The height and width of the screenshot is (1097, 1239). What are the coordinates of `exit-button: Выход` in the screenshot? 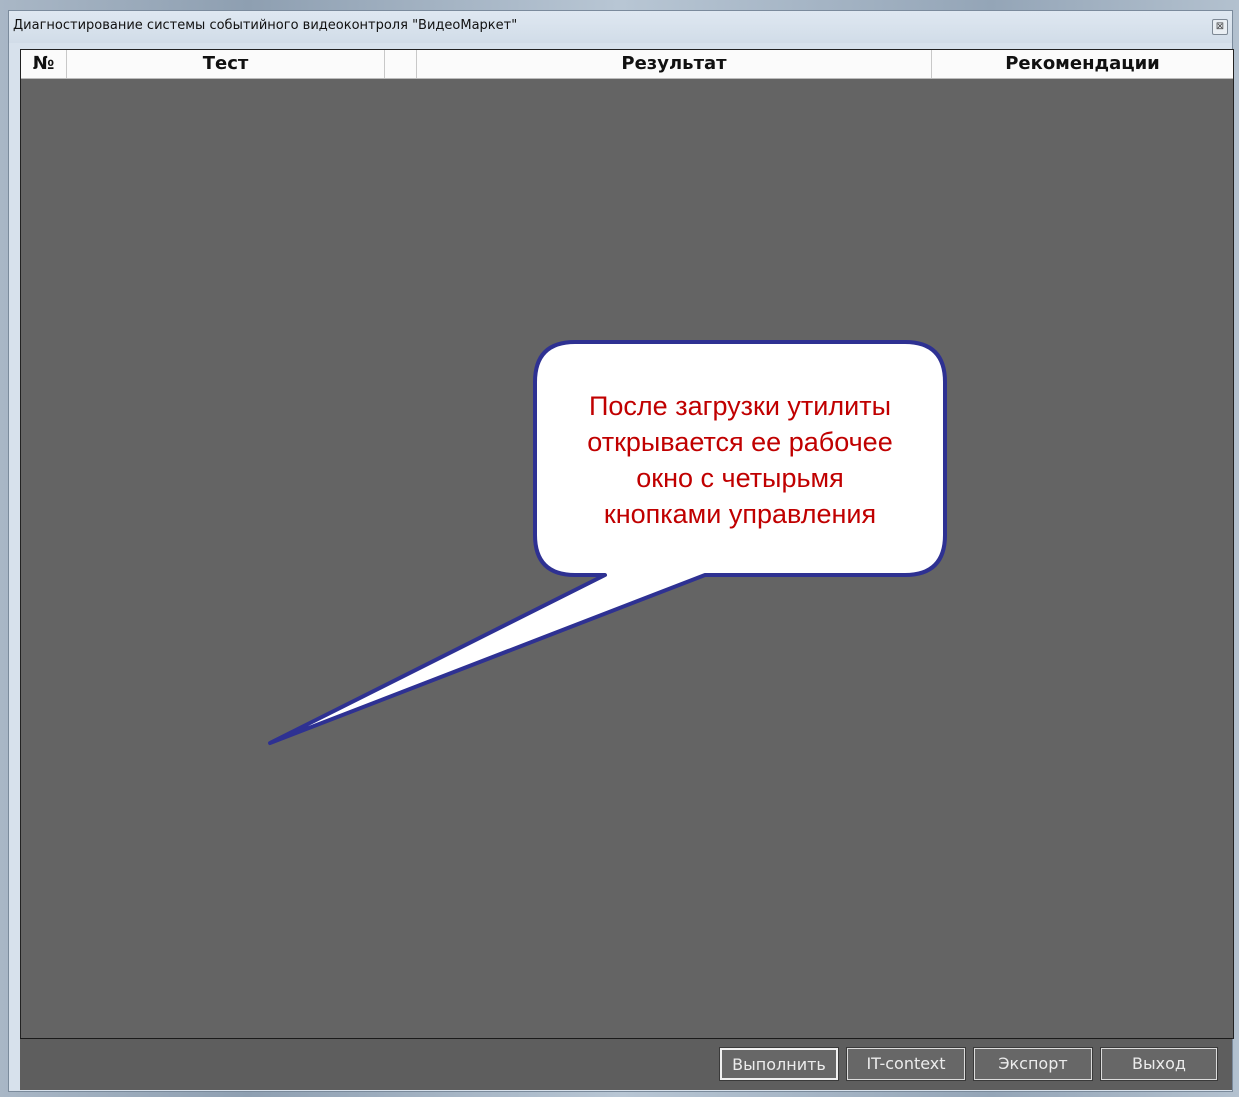 It's located at (1159, 1064).